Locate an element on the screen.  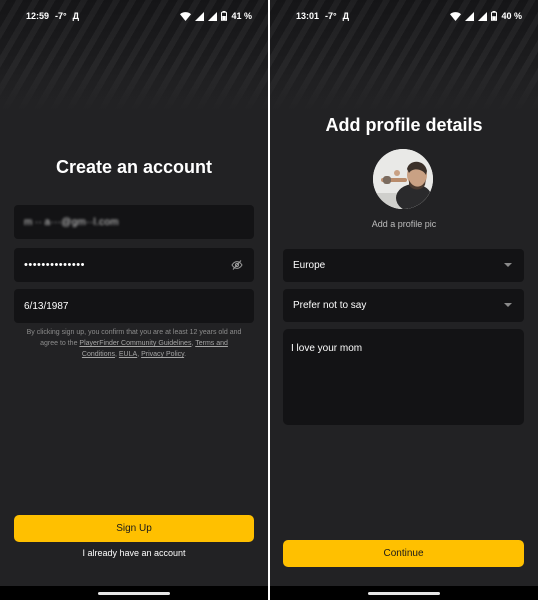
gender-value: Prefer not to say is located at coordinates (330, 305).